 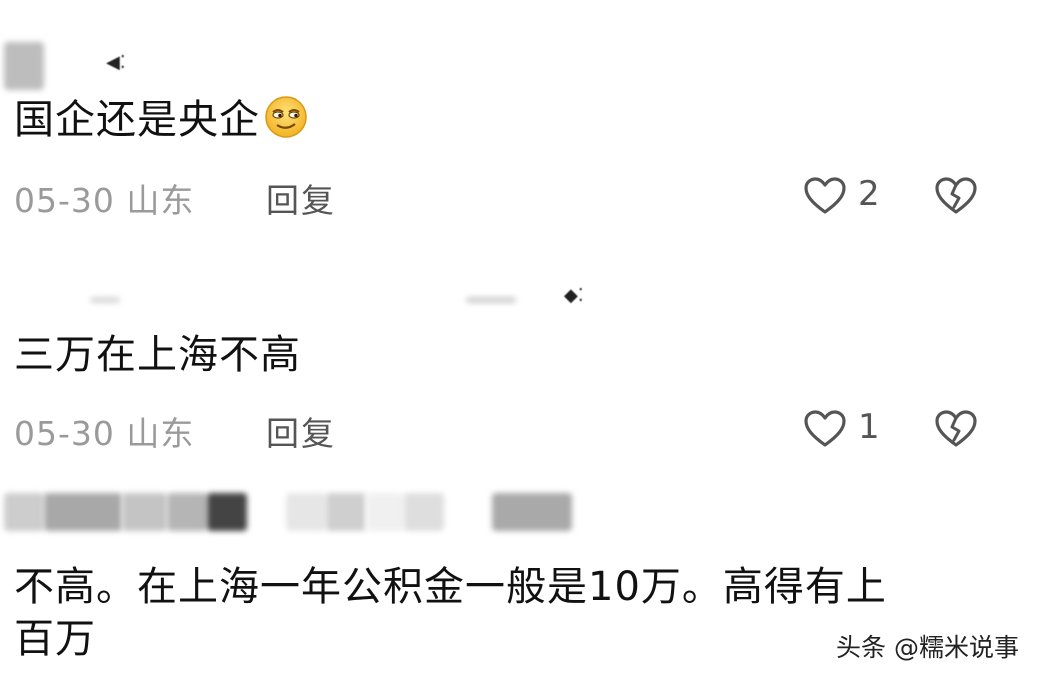 What do you see at coordinates (286, 117) in the screenshot?
I see `smirk-emoji-icon` at bounding box center [286, 117].